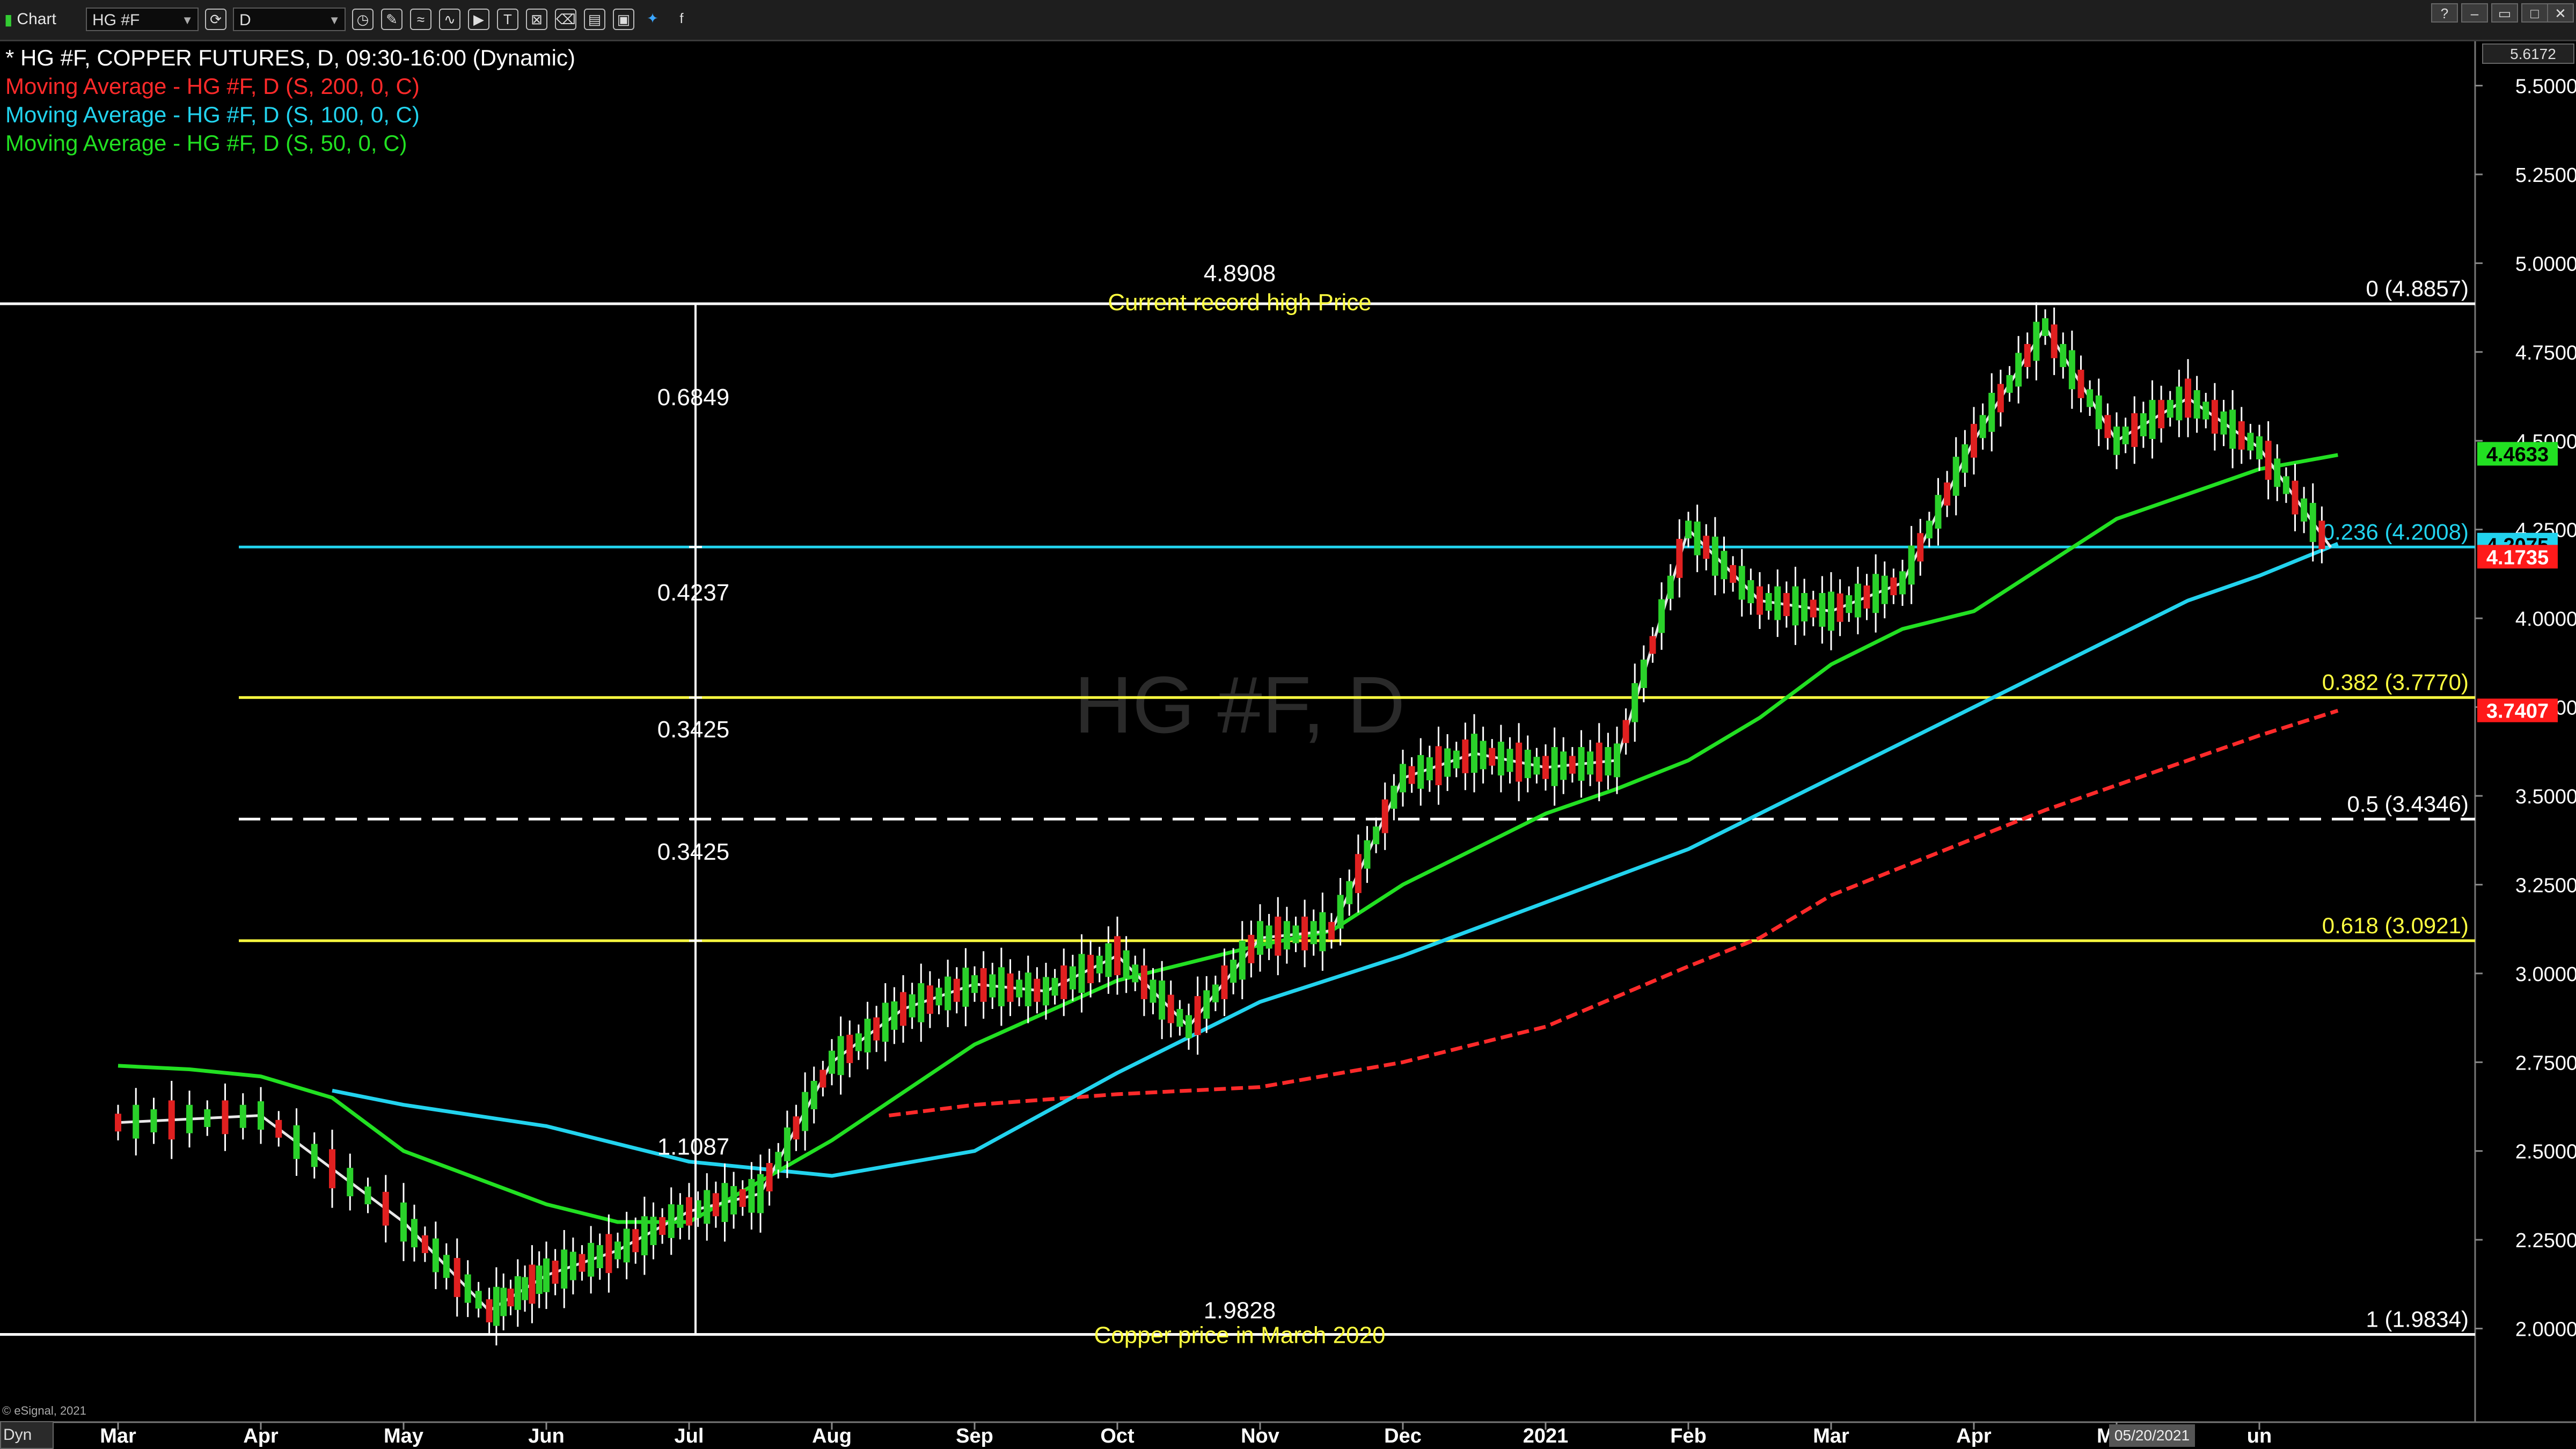  Describe the element at coordinates (391, 19) in the screenshot. I see `pencil-icon: ✎` at that location.